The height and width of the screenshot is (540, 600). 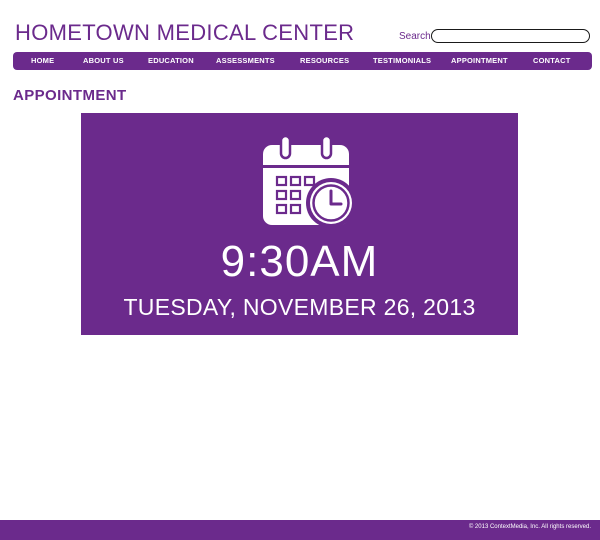 What do you see at coordinates (309, 181) in the screenshot?
I see `calendar-clock-icon` at bounding box center [309, 181].